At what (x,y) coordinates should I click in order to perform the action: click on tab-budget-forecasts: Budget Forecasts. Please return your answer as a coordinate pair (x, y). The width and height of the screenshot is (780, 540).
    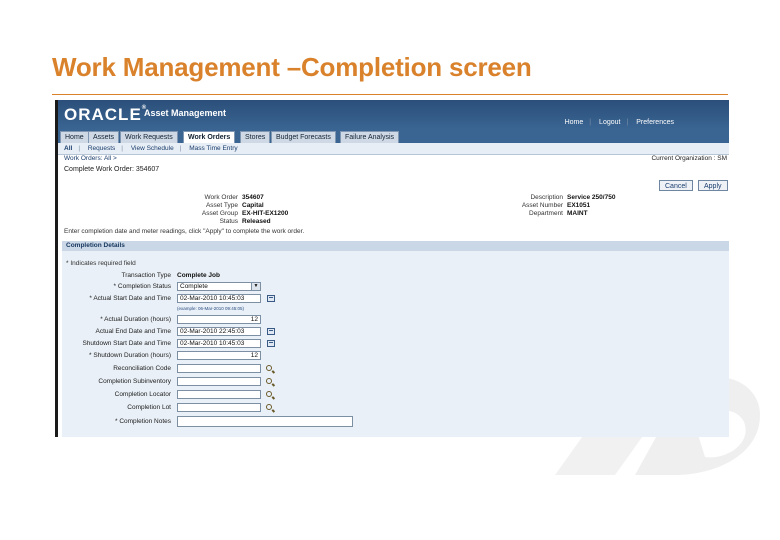
    Looking at the image, I should click on (303, 137).